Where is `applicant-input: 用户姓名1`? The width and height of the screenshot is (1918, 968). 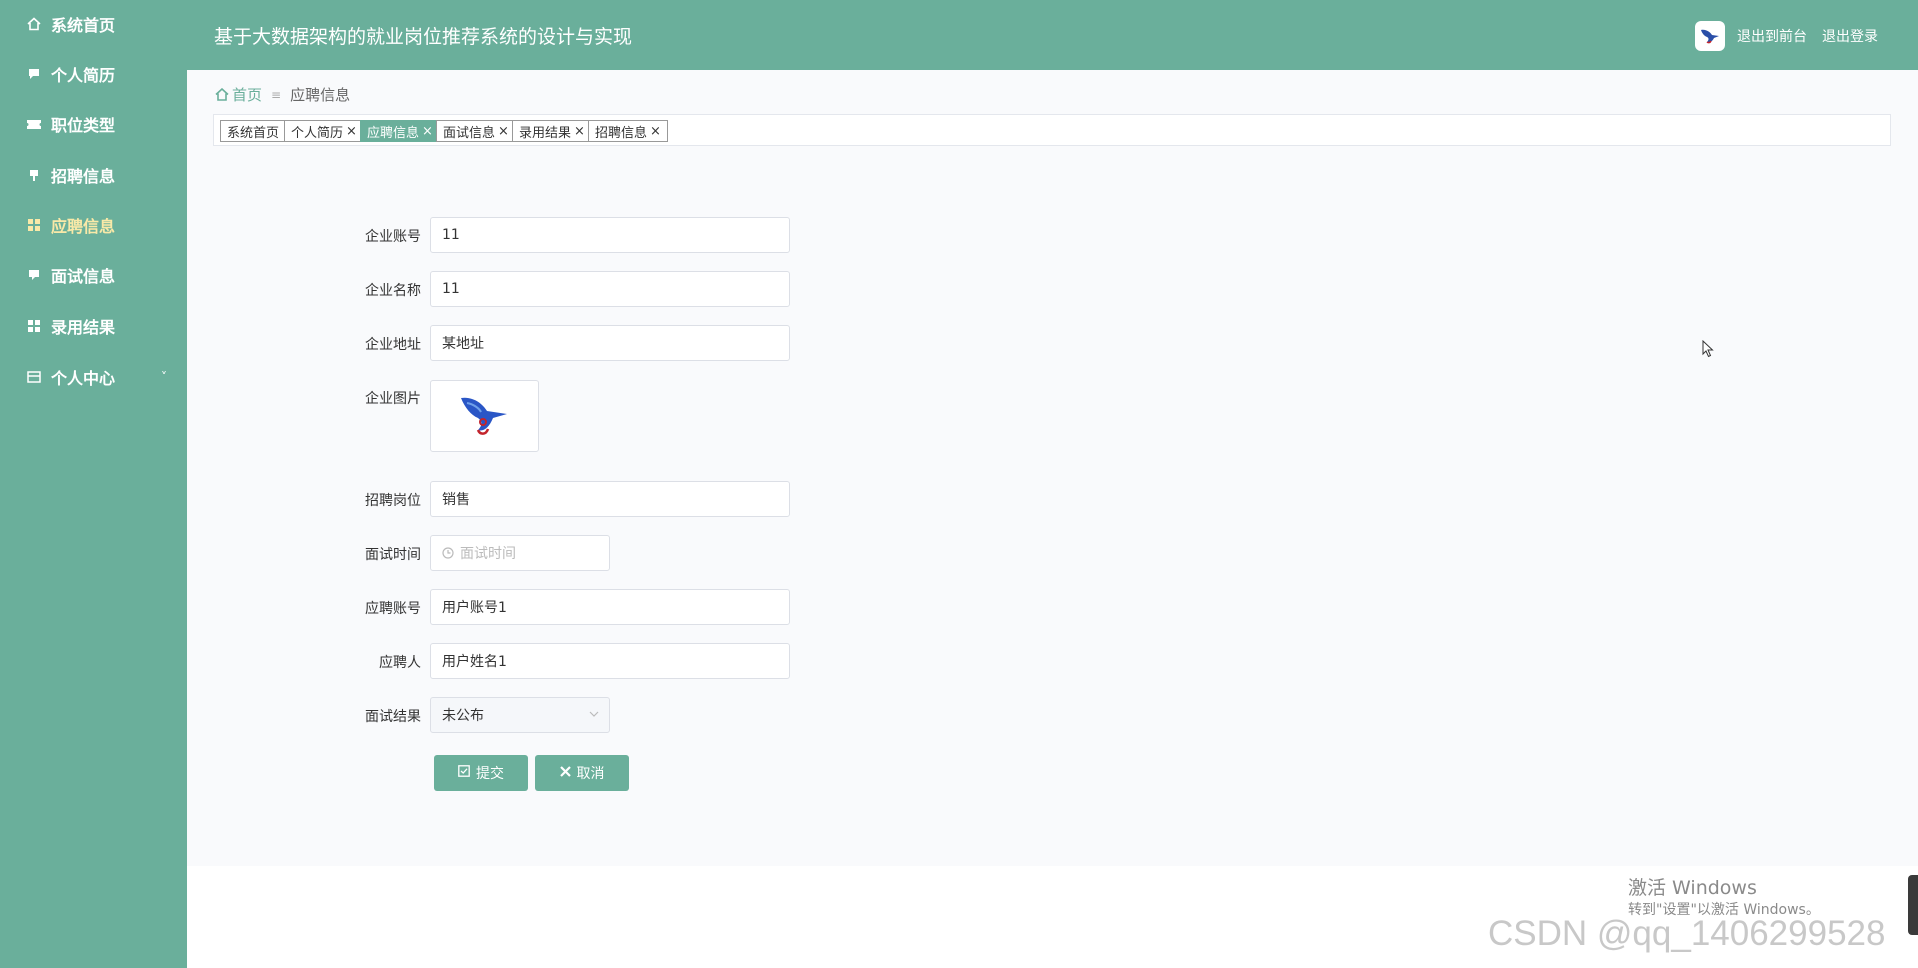
applicant-input: 用户姓名1 is located at coordinates (610, 661).